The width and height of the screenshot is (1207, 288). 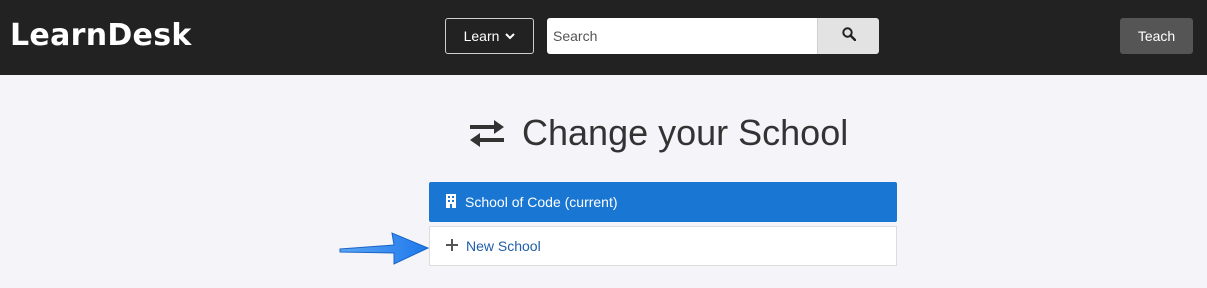 I want to click on search-icon, so click(x=848, y=36).